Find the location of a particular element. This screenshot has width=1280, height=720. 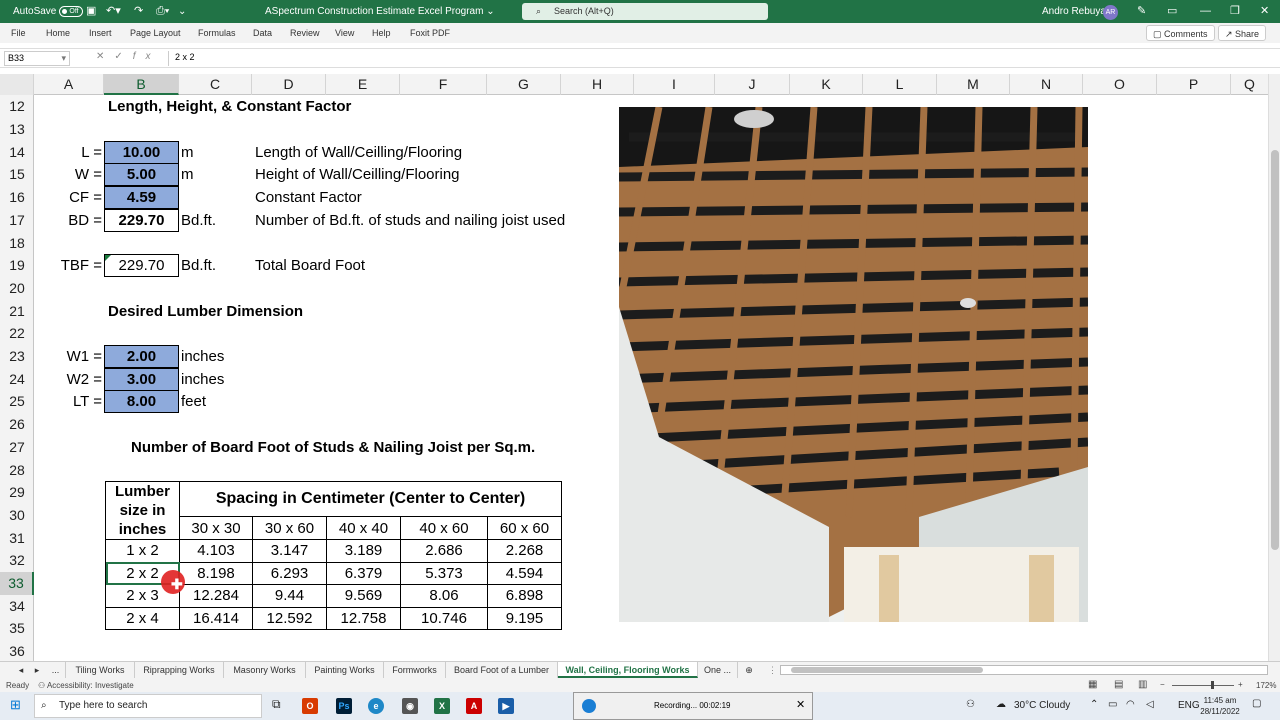

output-board-feet: 229.70 is located at coordinates (141, 220).